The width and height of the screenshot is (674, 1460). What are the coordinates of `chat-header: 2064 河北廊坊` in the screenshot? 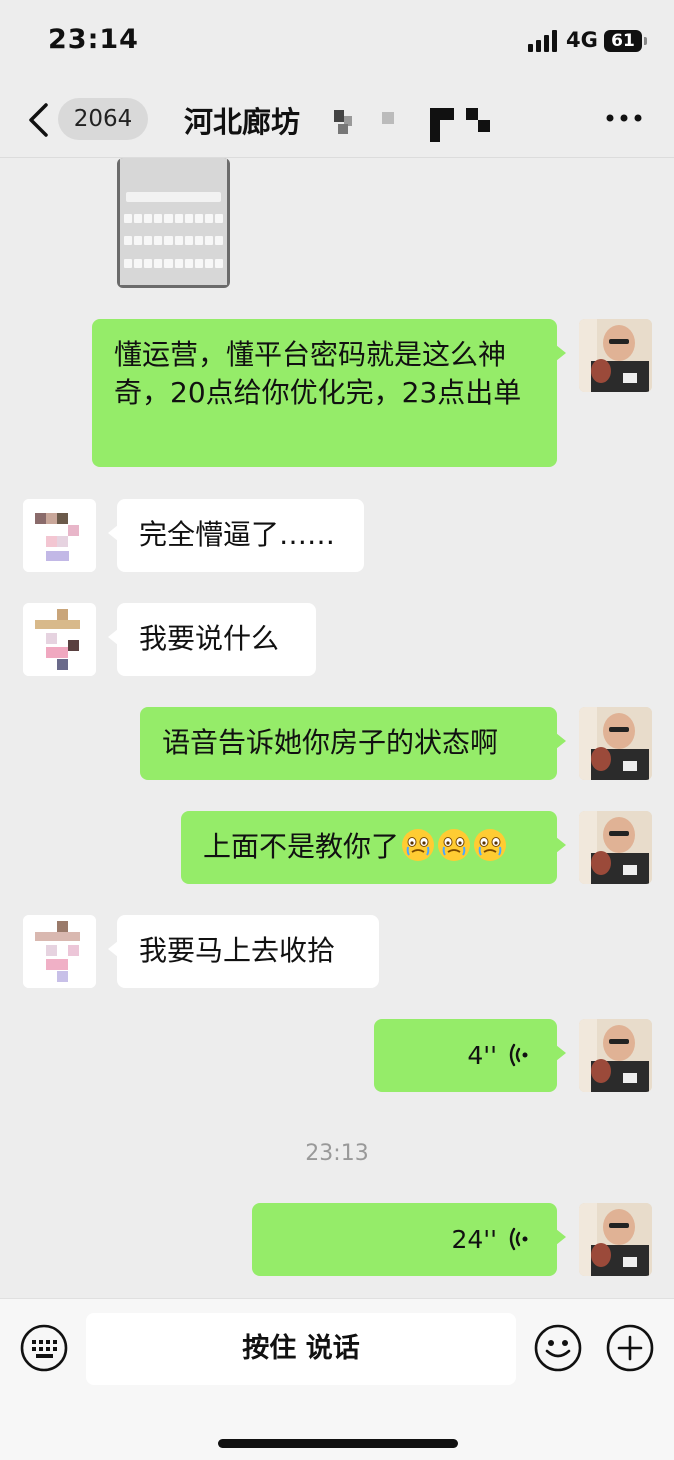 It's located at (337, 121).